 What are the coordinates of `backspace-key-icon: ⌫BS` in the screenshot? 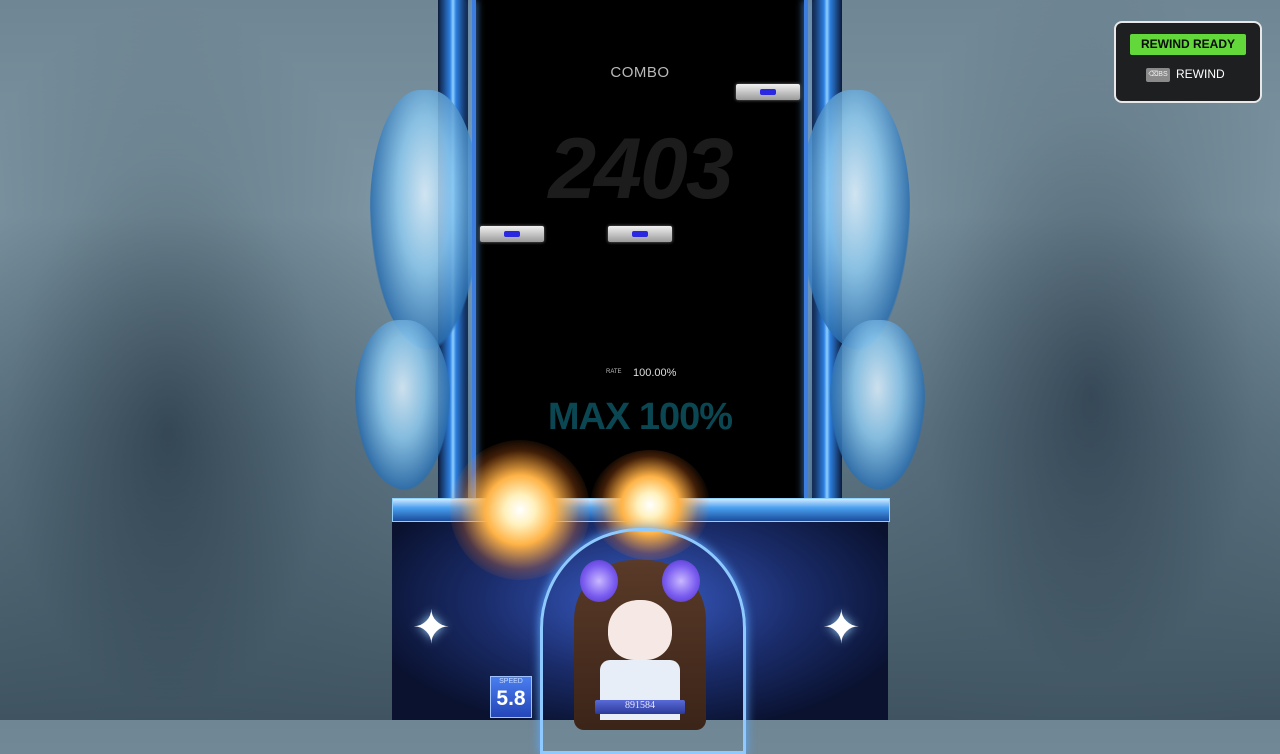 It's located at (1158, 75).